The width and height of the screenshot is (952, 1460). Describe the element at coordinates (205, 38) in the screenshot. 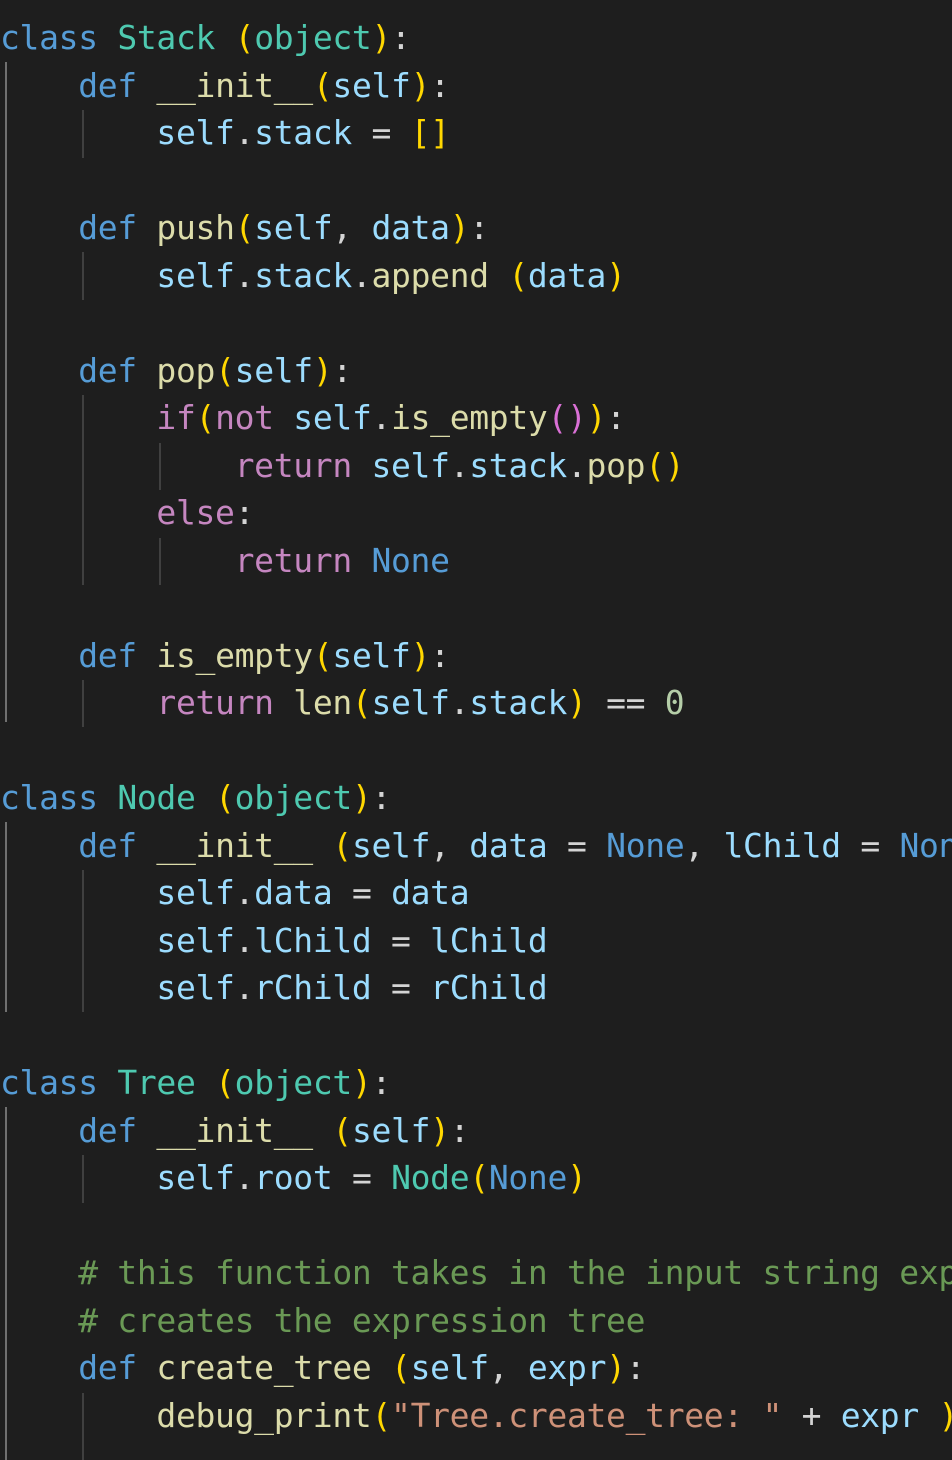

I see `code-line: class Stack (object):` at that location.